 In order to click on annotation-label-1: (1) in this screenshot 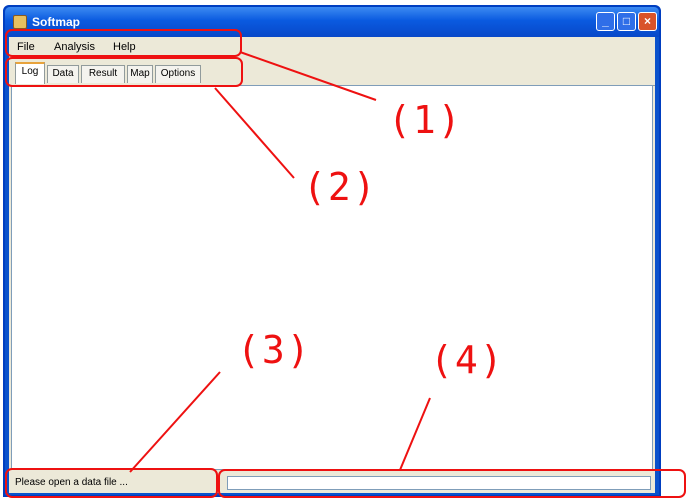, I will do `click(425, 120)`.